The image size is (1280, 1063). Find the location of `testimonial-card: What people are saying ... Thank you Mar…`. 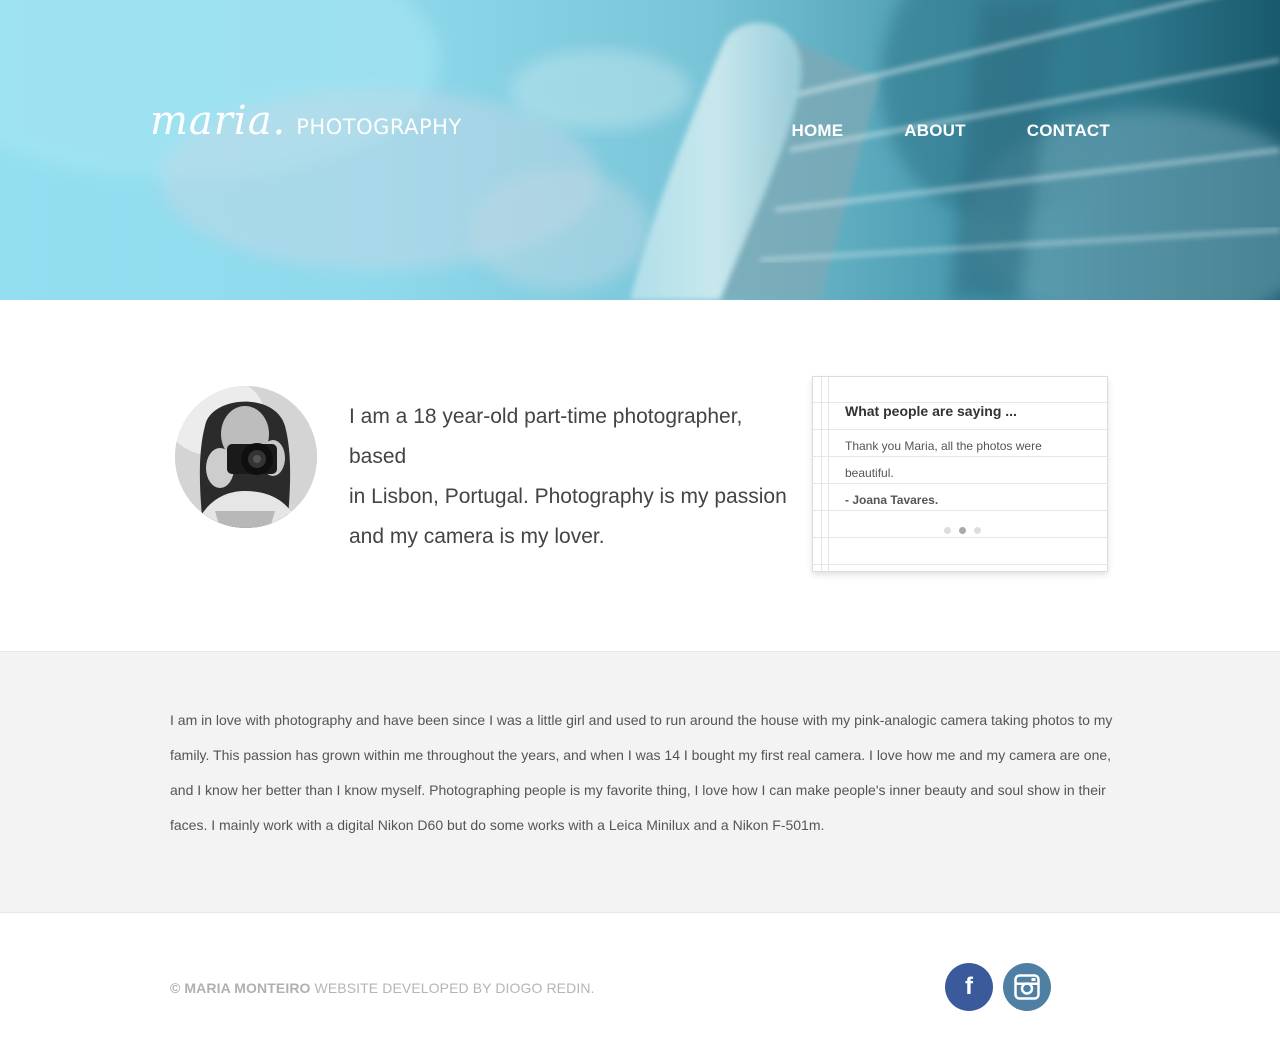

testimonial-card: What people are saying ... Thank you Mar… is located at coordinates (960, 474).